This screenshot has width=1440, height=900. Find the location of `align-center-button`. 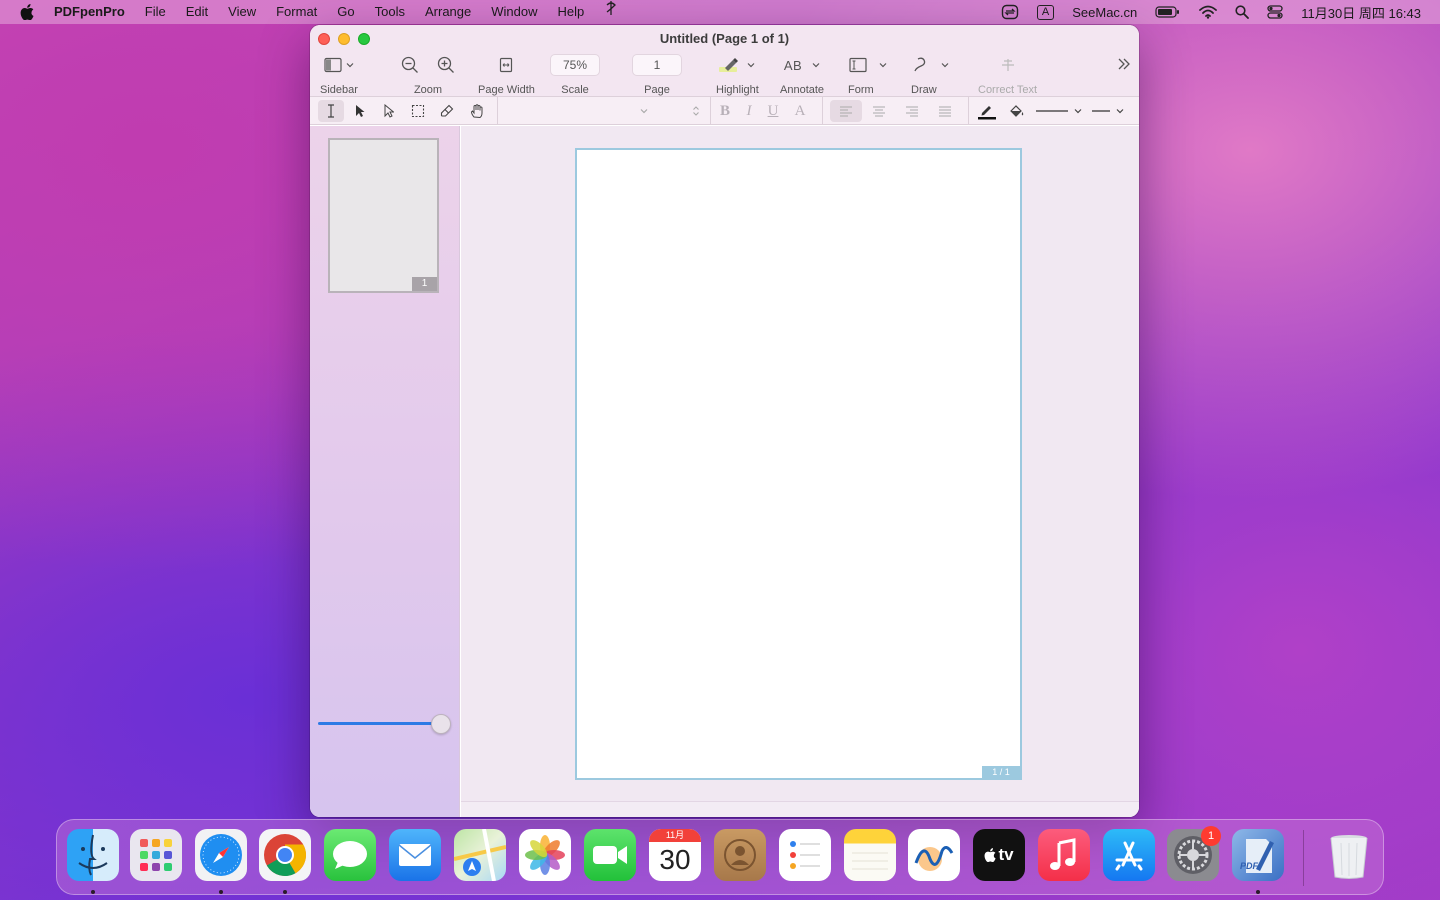

align-center-button is located at coordinates (879, 111).